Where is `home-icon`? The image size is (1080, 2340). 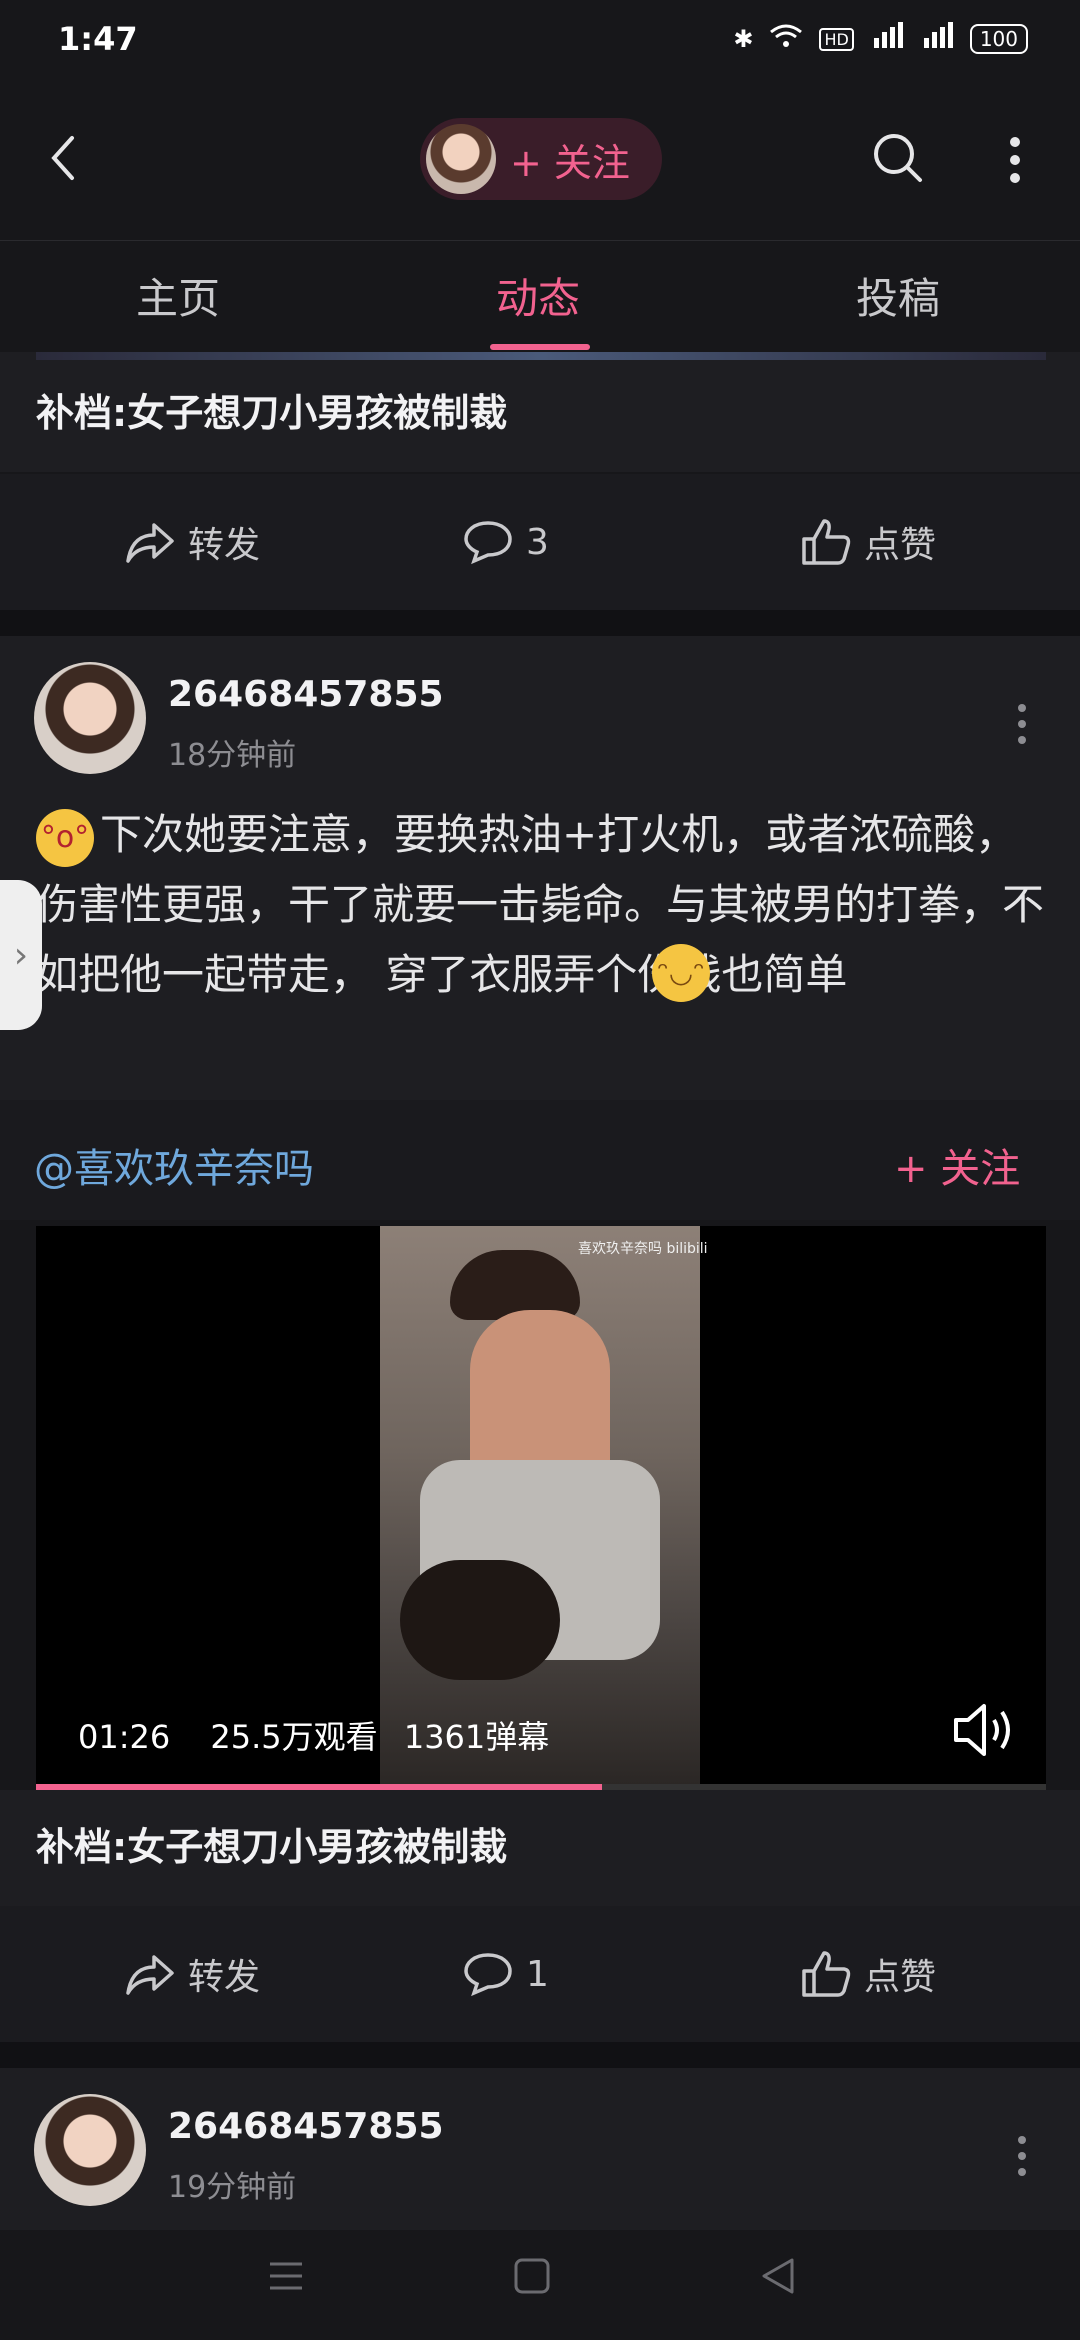 home-icon is located at coordinates (532, 2278).